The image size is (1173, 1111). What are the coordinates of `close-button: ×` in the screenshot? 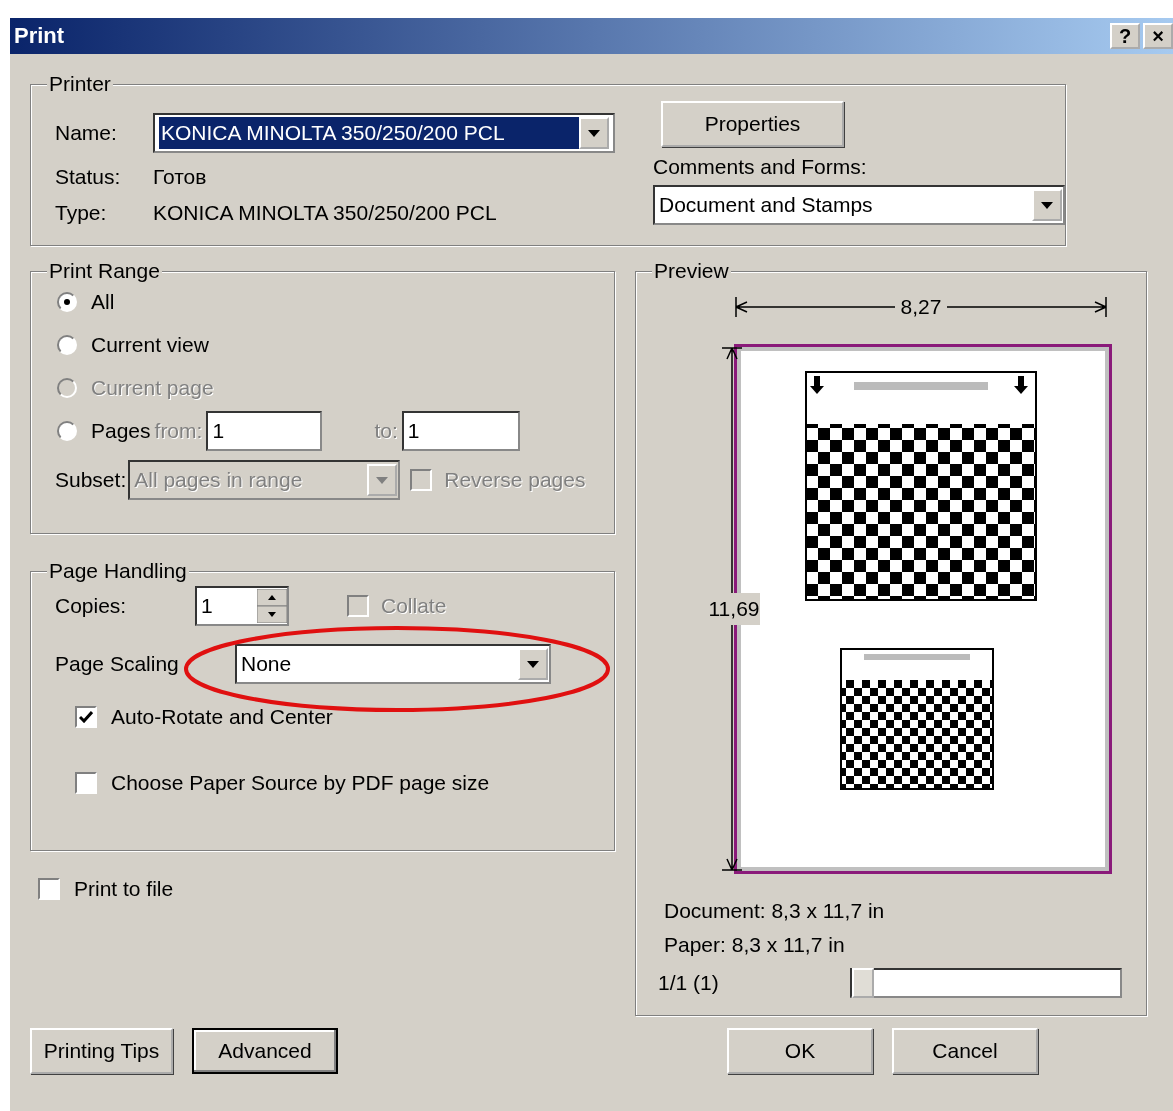 It's located at (1158, 36).